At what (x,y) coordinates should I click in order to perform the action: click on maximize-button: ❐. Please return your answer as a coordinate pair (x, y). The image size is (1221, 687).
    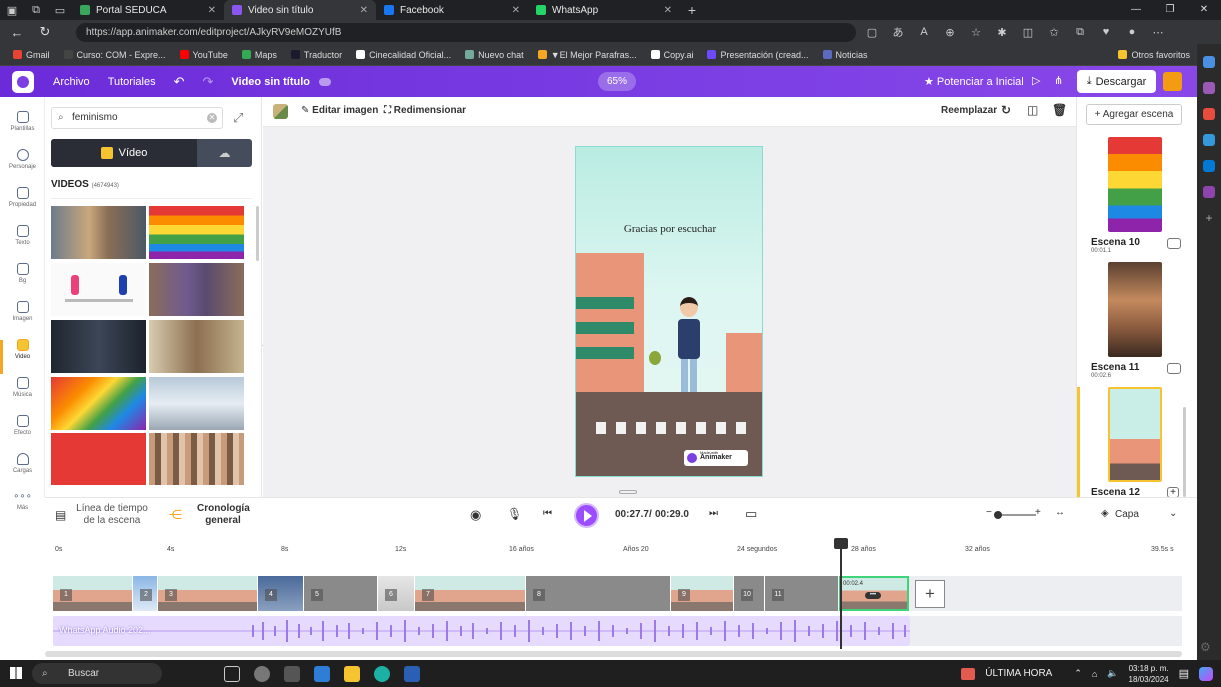
    Looking at the image, I should click on (1170, 10).